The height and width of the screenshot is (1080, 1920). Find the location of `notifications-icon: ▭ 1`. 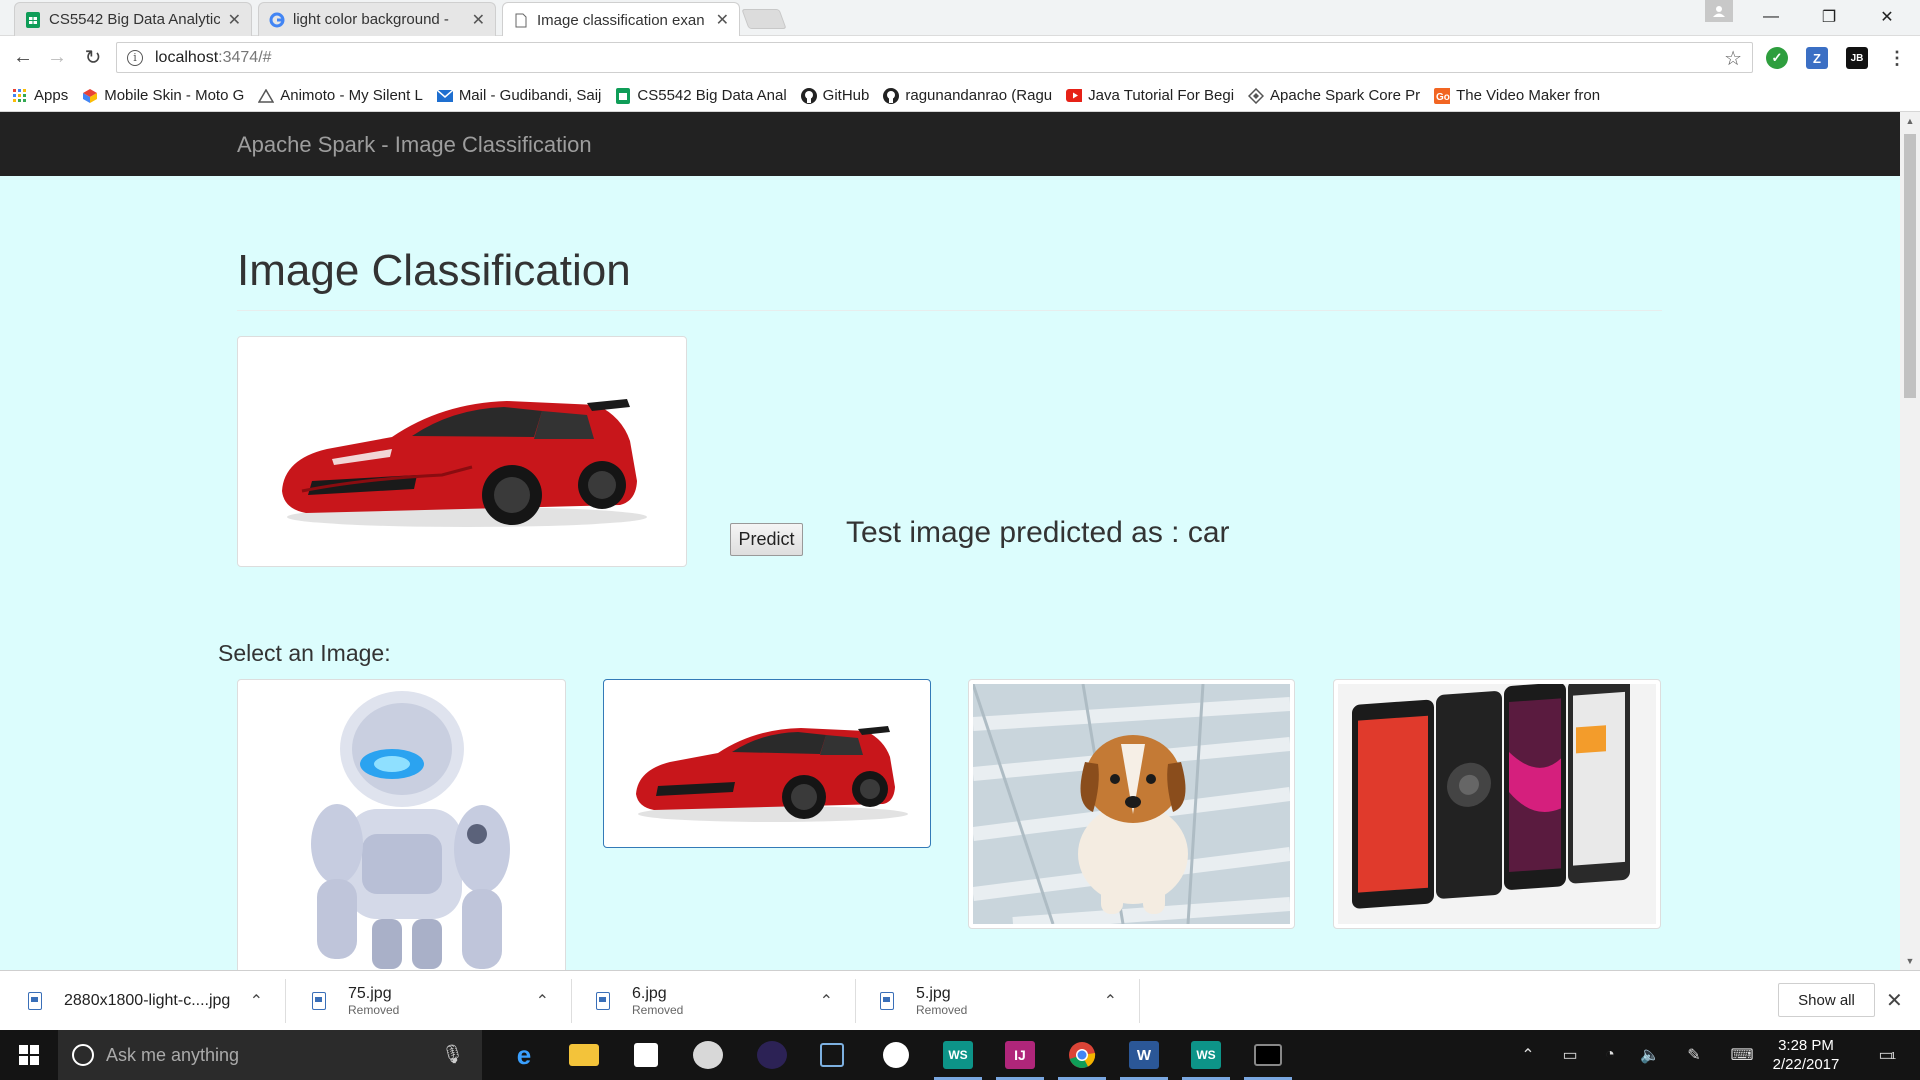

notifications-icon: ▭ 1 is located at coordinates (1886, 1055).